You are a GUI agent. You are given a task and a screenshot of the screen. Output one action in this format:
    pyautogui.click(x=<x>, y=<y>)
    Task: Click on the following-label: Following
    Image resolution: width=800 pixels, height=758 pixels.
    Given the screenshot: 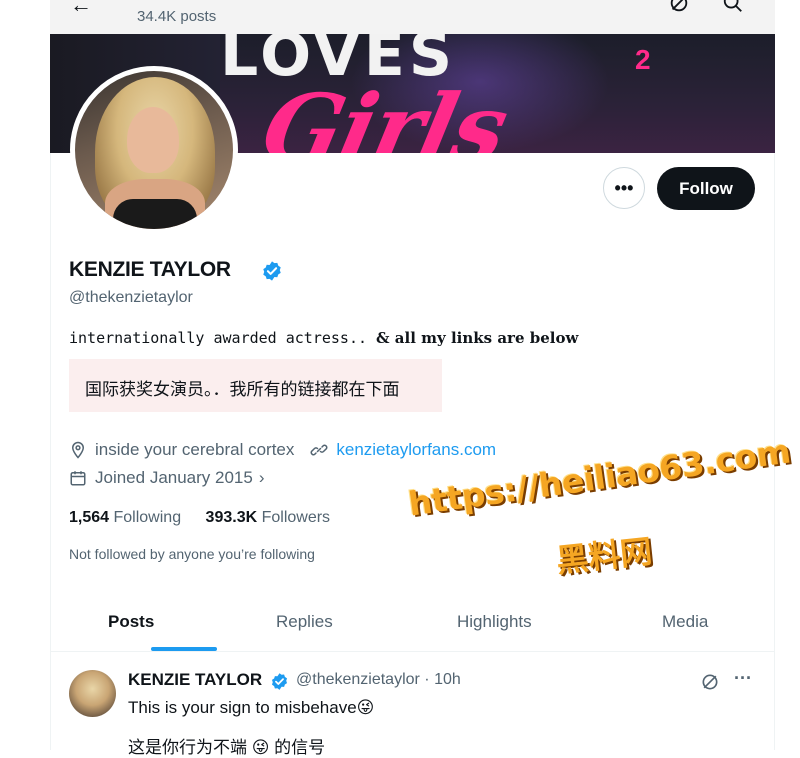 What is the action you would take?
    pyautogui.click(x=147, y=517)
    